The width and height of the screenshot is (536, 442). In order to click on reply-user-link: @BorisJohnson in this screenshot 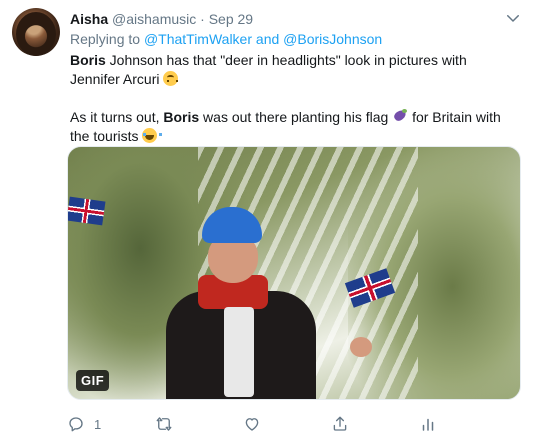, I will do `click(332, 39)`.